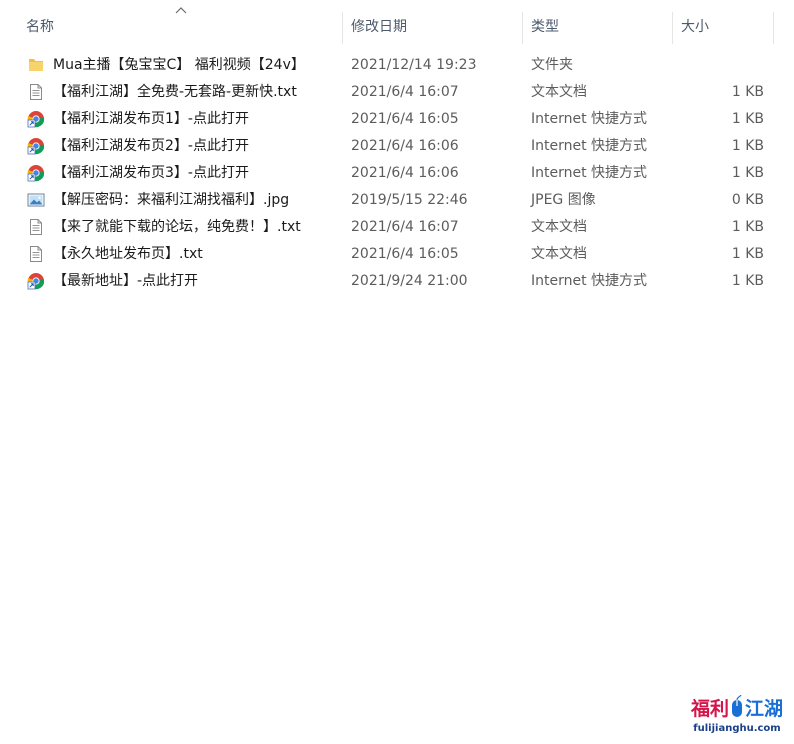  Describe the element at coordinates (409, 281) in the screenshot. I see `file-date: 2021/9/24 21:00` at that location.